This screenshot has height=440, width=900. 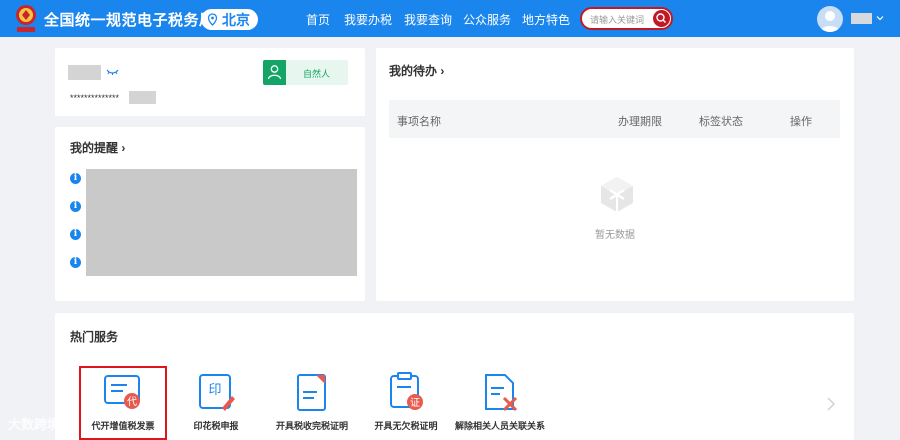 I want to click on masked-id-tail, so click(x=142, y=97).